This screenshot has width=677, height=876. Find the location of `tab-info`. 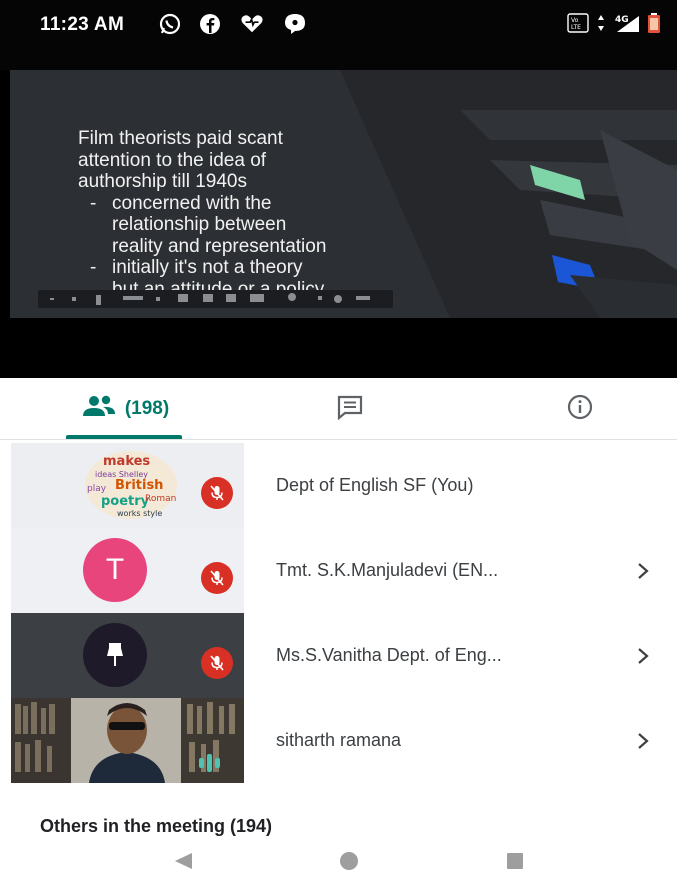

tab-info is located at coordinates (580, 409).